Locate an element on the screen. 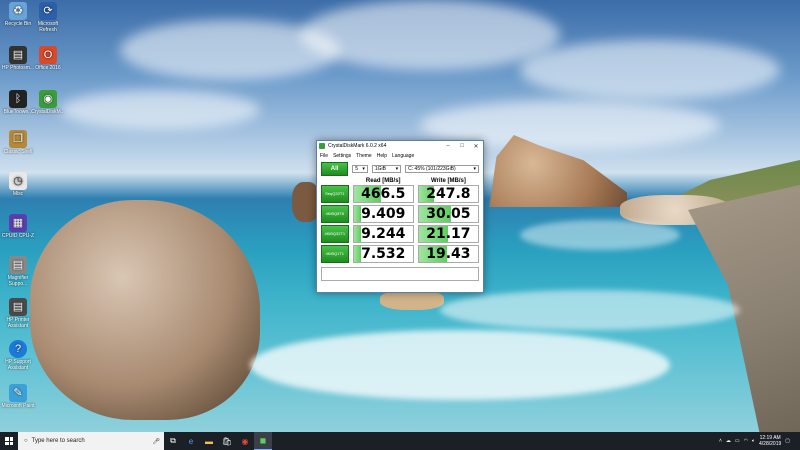 The image size is (800, 450). write-result: 247.8 is located at coordinates (448, 194).